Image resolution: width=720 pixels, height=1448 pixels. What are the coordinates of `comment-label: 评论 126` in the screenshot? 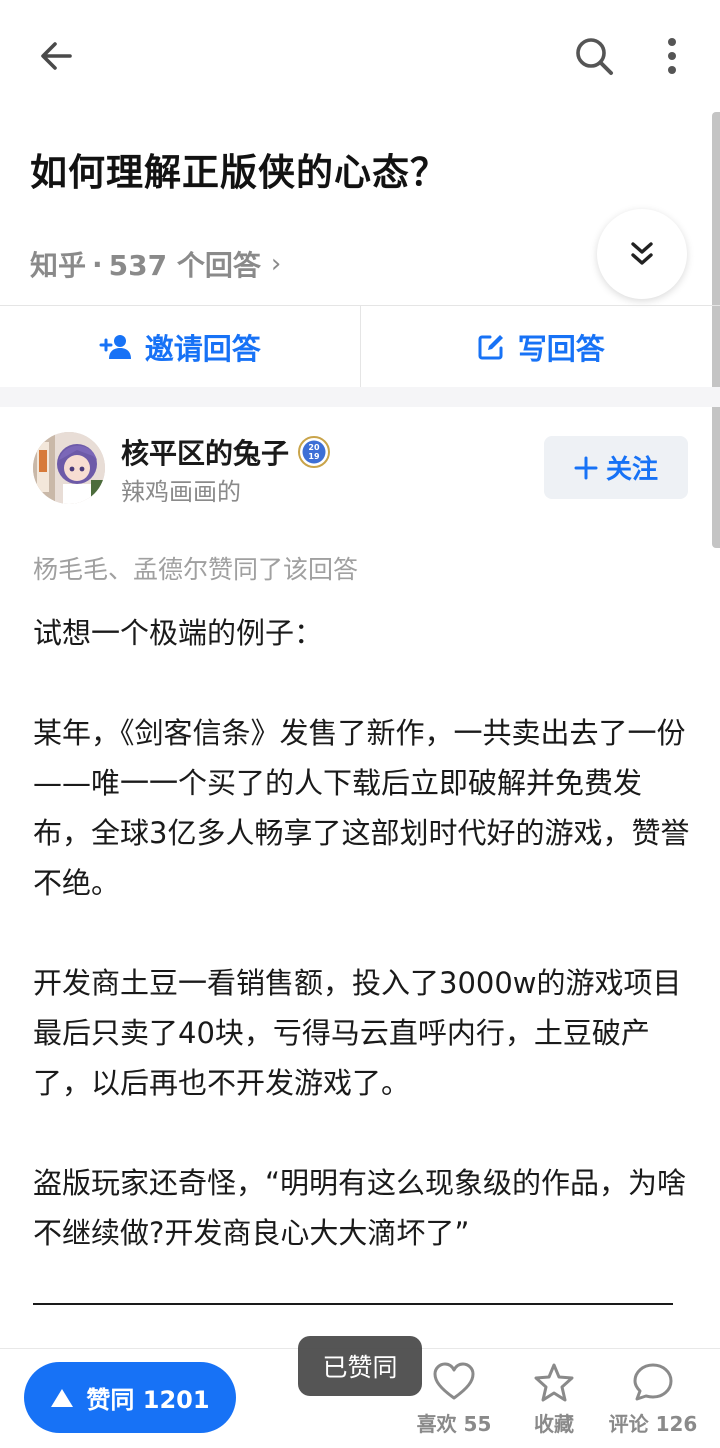 It's located at (653, 1424).